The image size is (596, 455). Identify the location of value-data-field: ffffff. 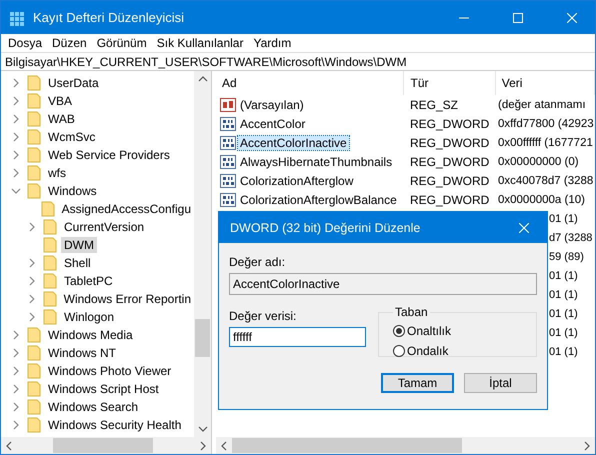
(297, 337).